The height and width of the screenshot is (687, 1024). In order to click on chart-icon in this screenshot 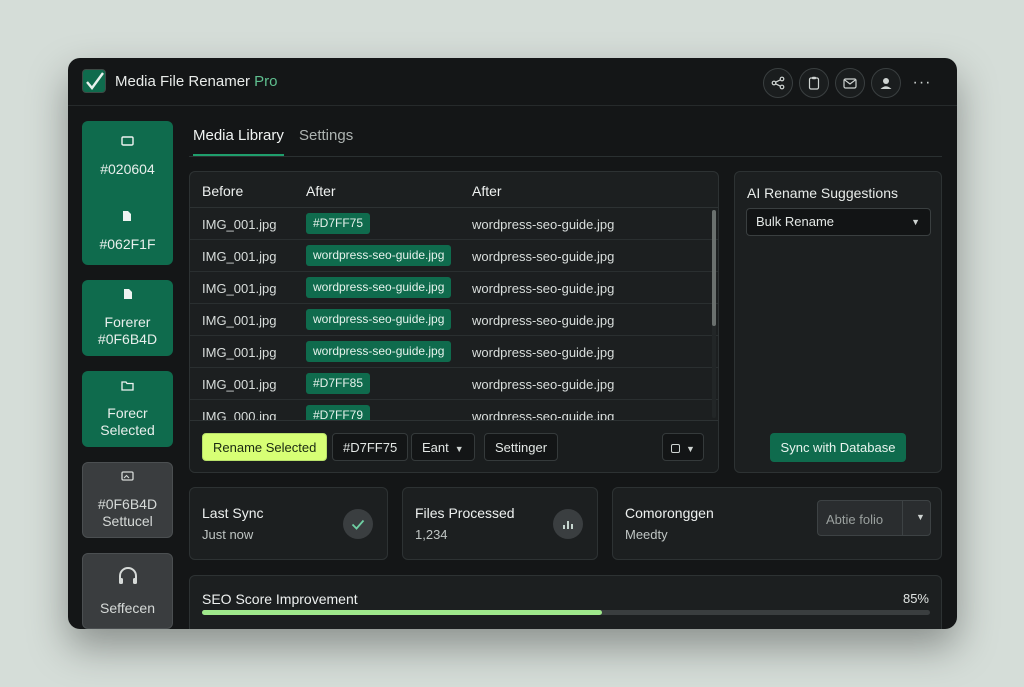, I will do `click(568, 524)`.